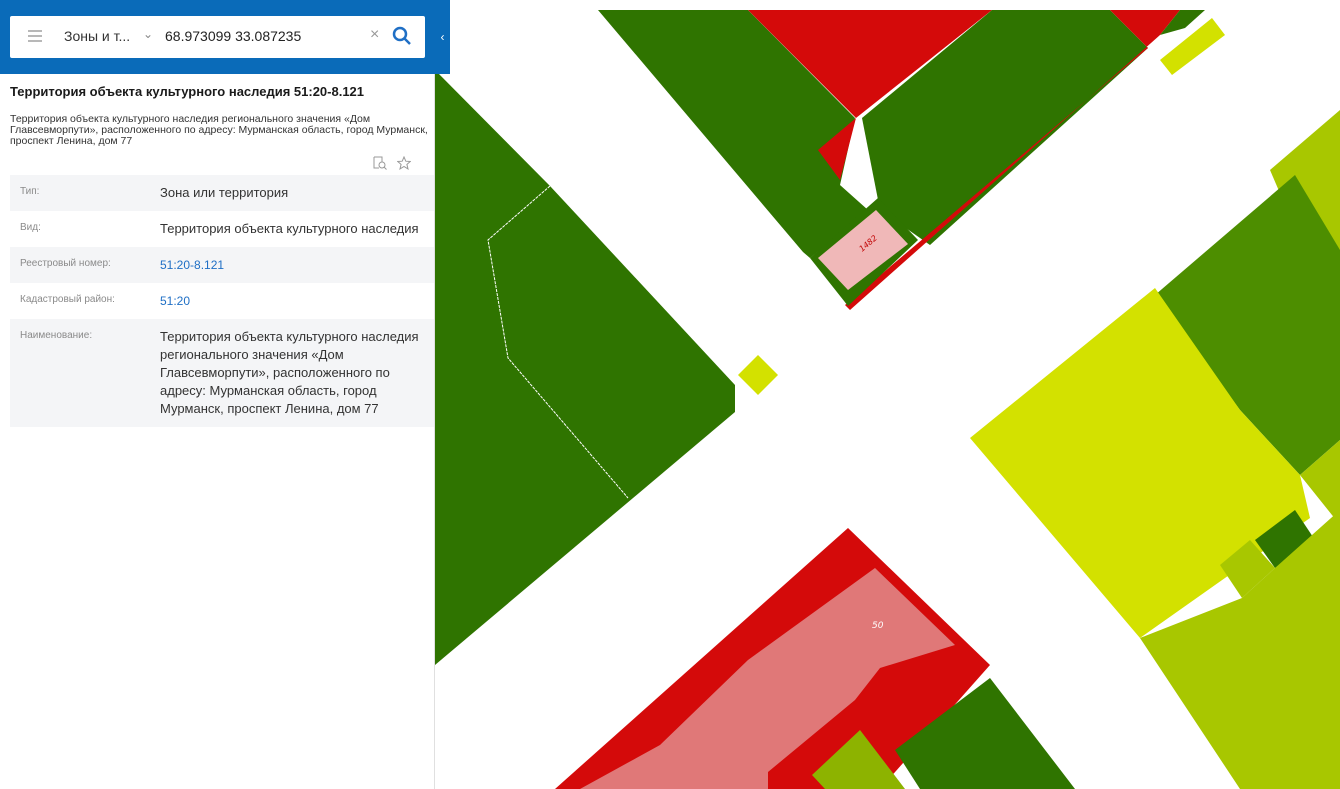 This screenshot has width=1340, height=789. Describe the element at coordinates (402, 36) in the screenshot. I see `search-icon` at that location.